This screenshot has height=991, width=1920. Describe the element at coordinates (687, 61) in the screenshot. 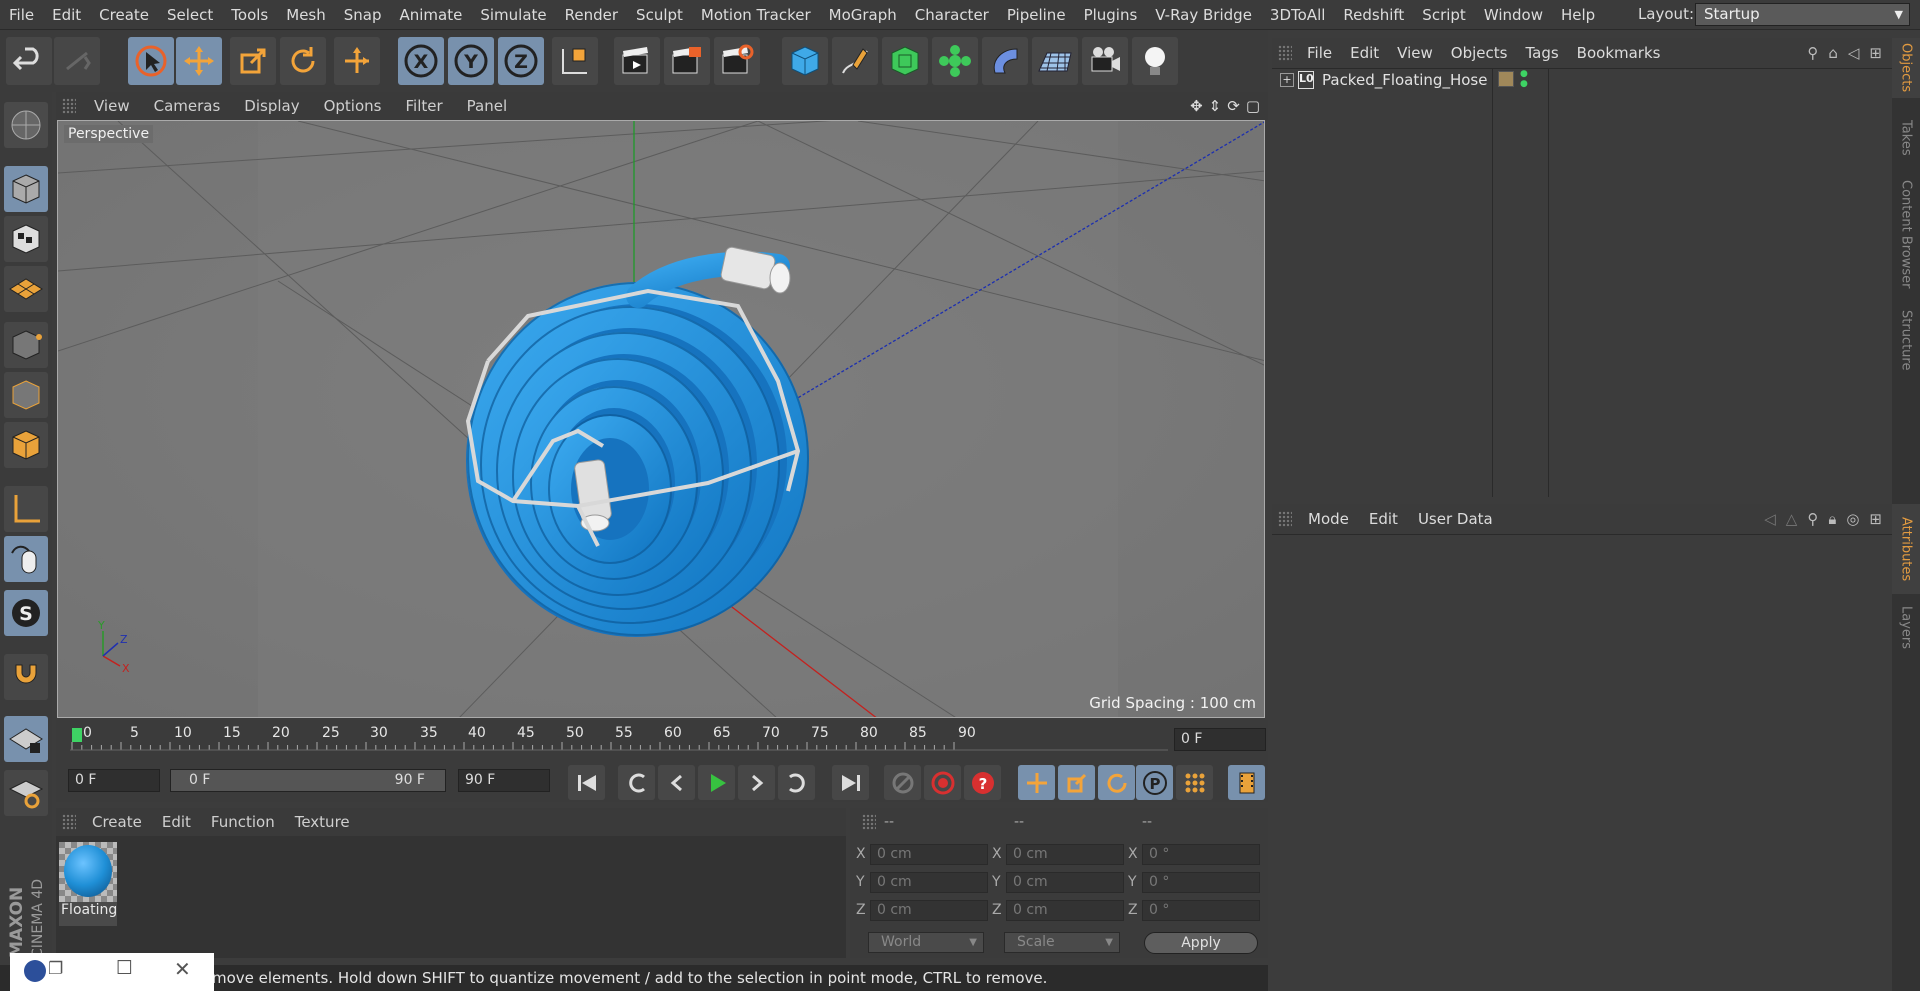

I see `render-picture-viewer-button` at that location.